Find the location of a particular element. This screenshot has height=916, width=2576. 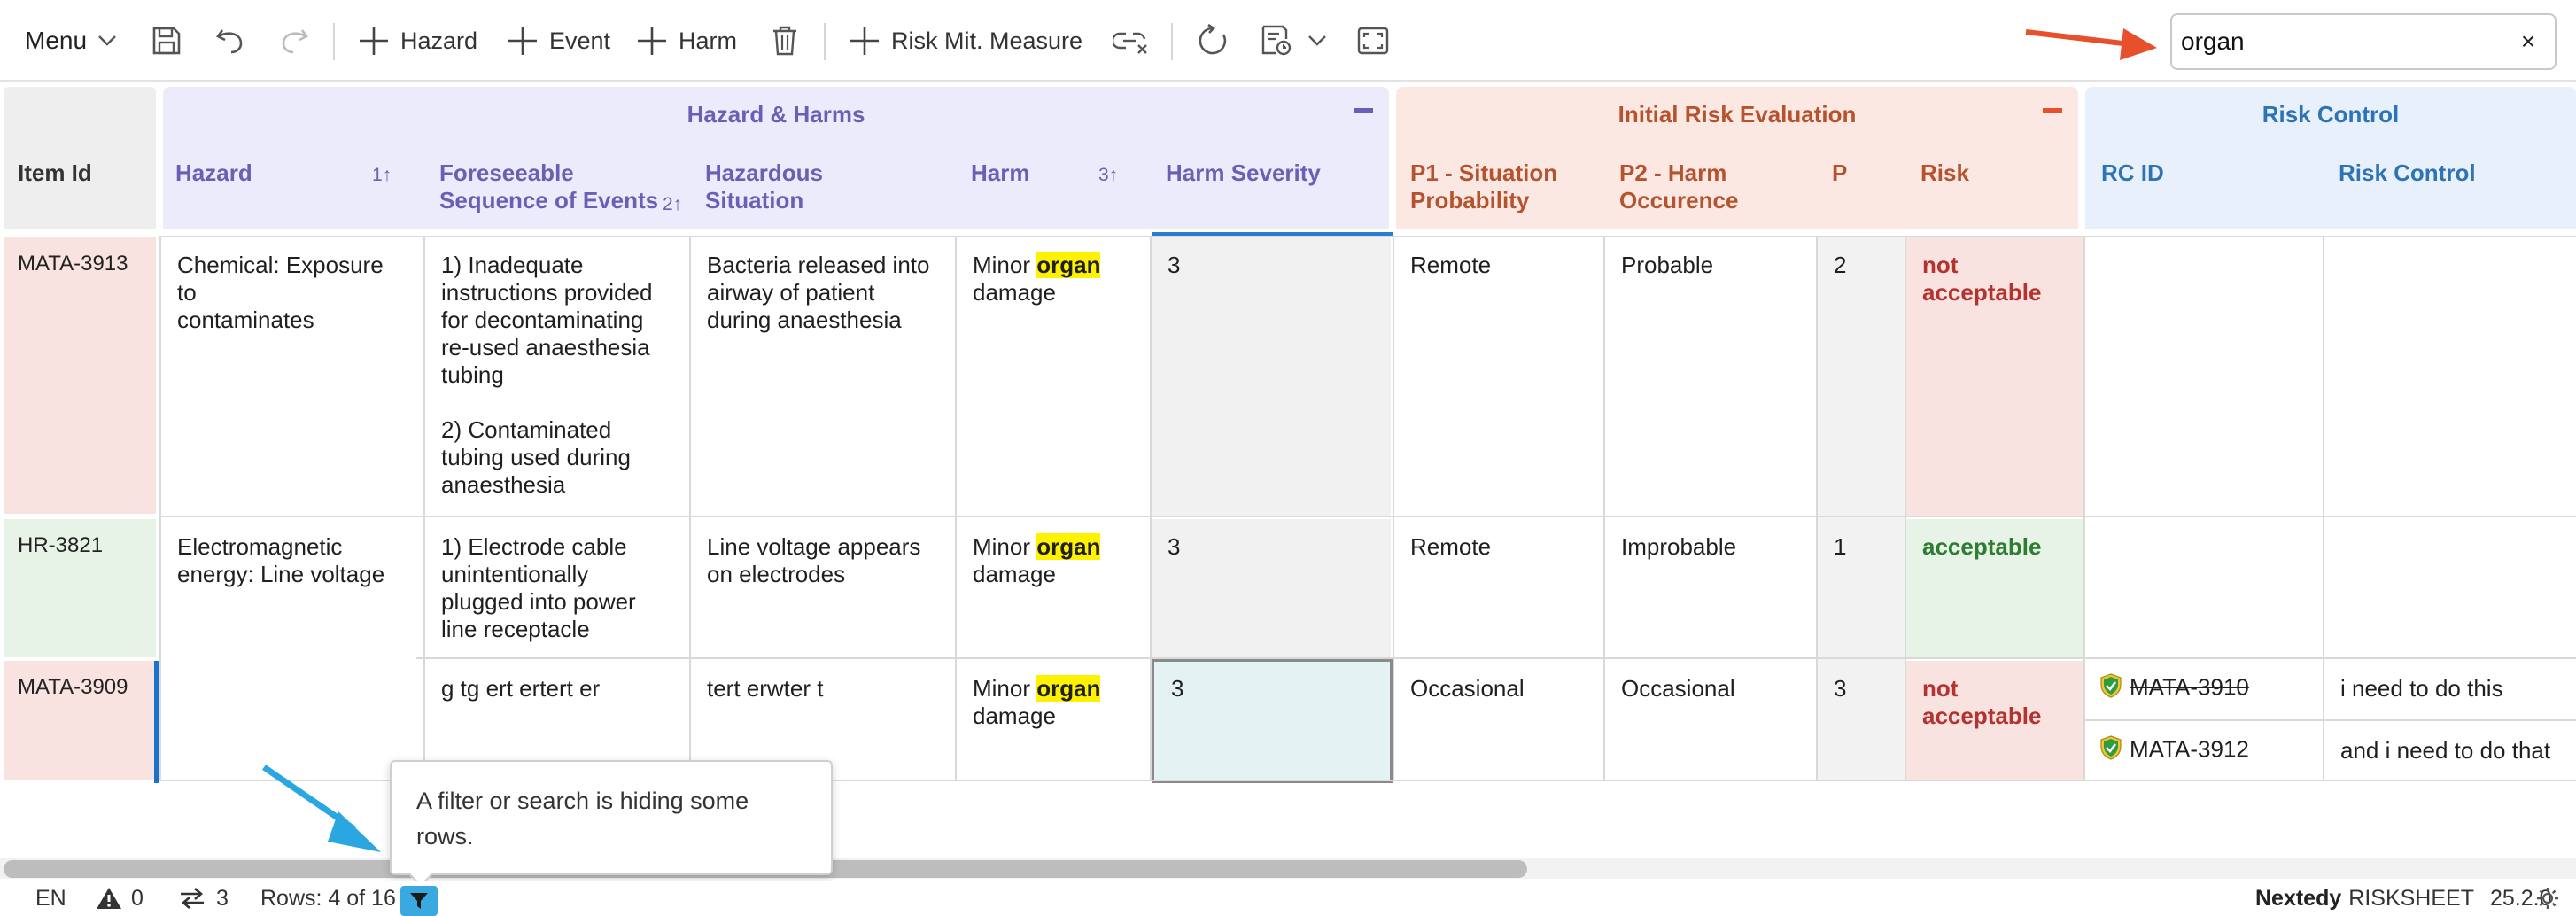

cell-text: Minor is located at coordinates (1005, 688).